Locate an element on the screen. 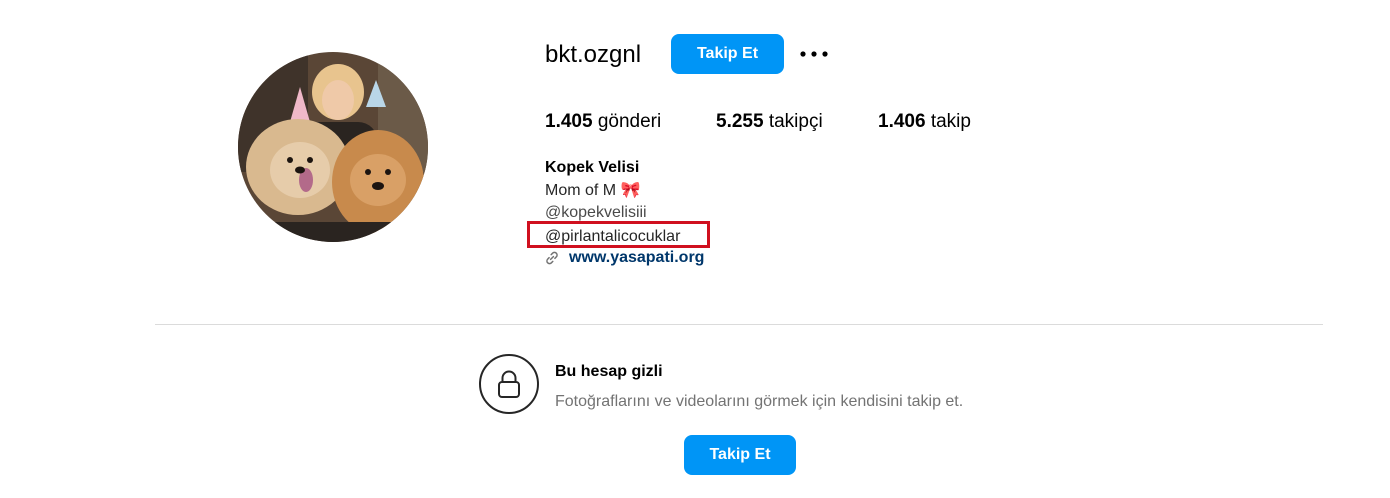 The width and height of the screenshot is (1390, 498). follow-button: Takip Et is located at coordinates (727, 54).